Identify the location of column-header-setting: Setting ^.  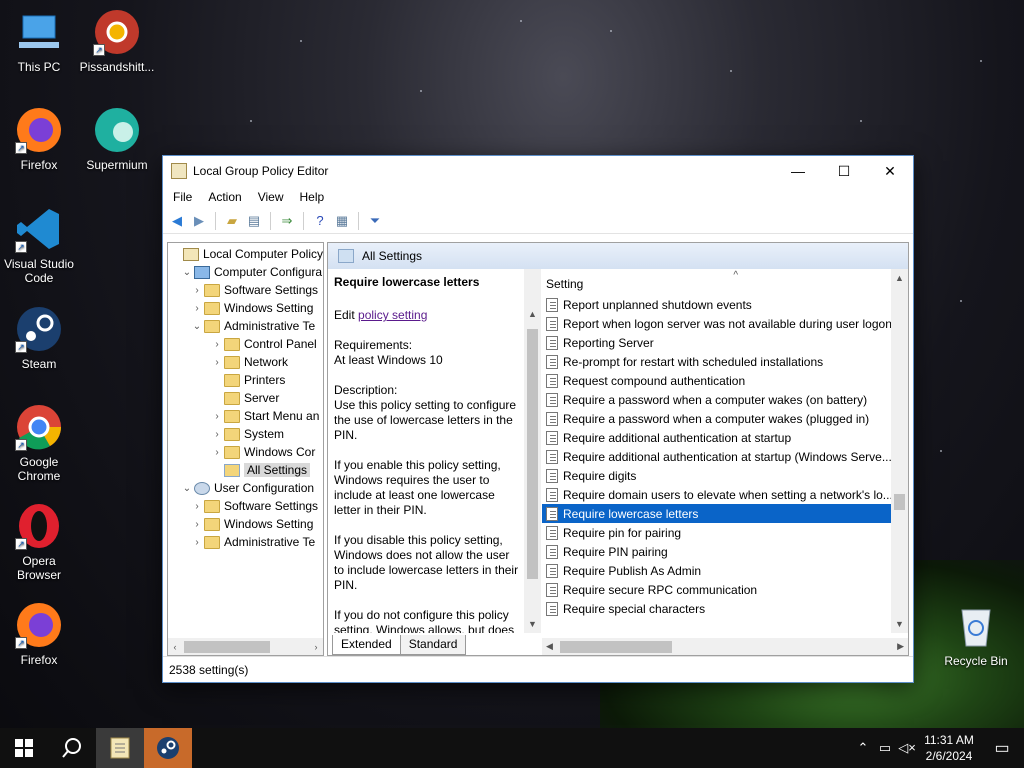
(725, 282).